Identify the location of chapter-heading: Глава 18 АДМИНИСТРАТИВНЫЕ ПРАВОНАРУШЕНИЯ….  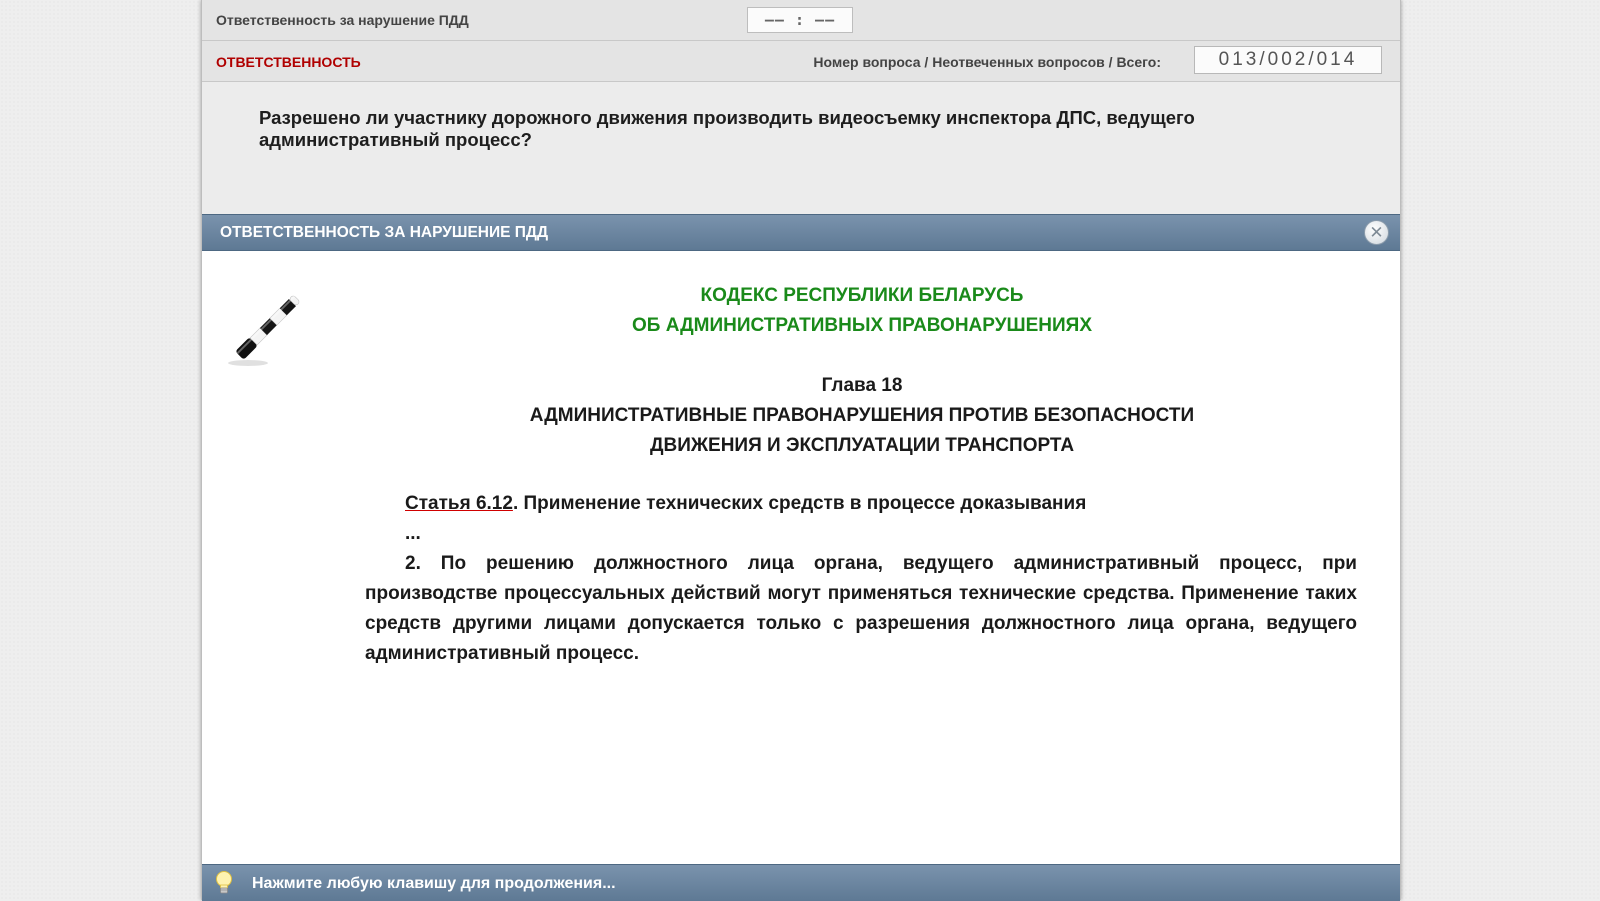
(862, 416).